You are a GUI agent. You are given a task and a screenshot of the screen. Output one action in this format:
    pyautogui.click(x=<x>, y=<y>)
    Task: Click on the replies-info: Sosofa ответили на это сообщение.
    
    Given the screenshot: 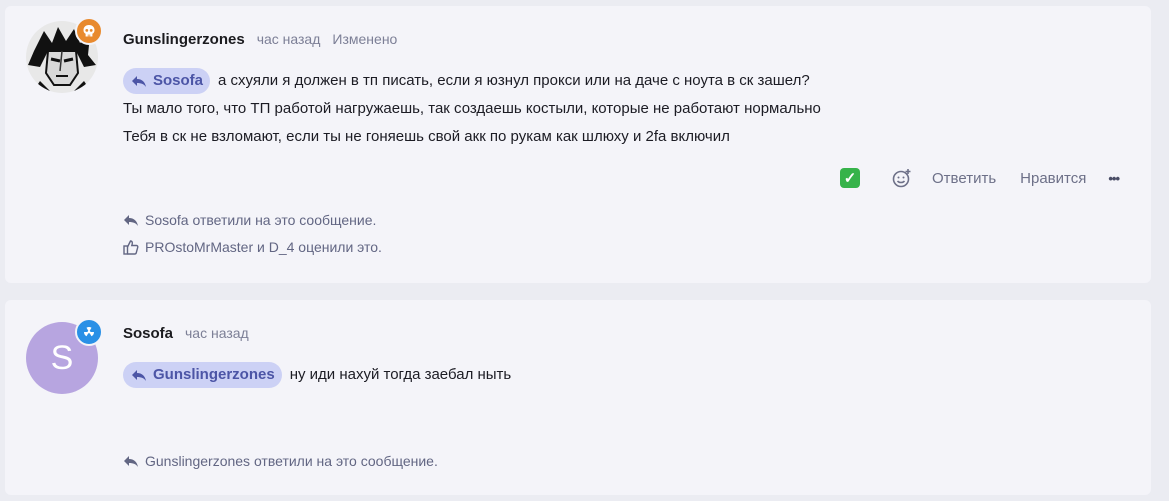 What is the action you would take?
    pyautogui.click(x=249, y=220)
    